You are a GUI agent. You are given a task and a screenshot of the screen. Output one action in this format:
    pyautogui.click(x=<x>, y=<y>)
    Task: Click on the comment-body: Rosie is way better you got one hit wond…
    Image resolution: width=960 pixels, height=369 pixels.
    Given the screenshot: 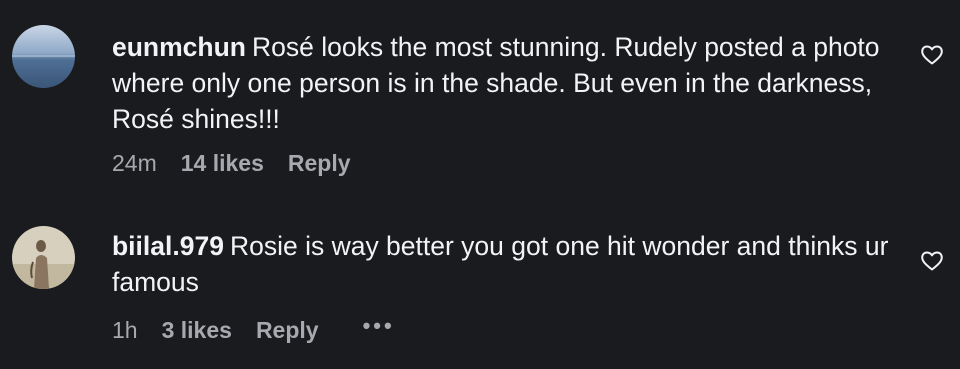 What is the action you would take?
    pyautogui.click(x=500, y=264)
    